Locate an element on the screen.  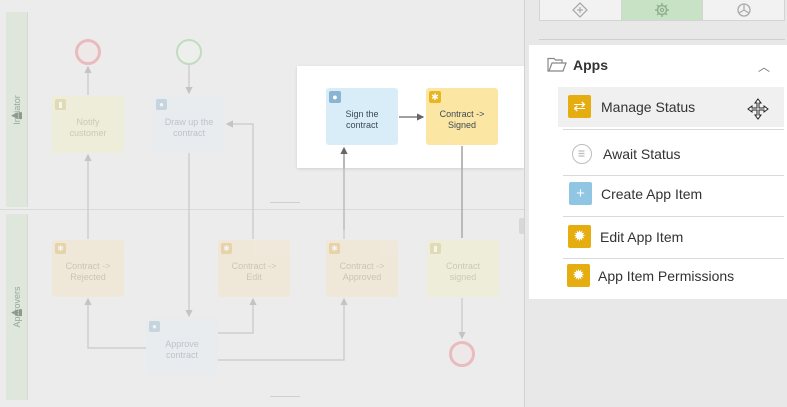
chevron-up-icon: ︿ is located at coordinates (764, 66).